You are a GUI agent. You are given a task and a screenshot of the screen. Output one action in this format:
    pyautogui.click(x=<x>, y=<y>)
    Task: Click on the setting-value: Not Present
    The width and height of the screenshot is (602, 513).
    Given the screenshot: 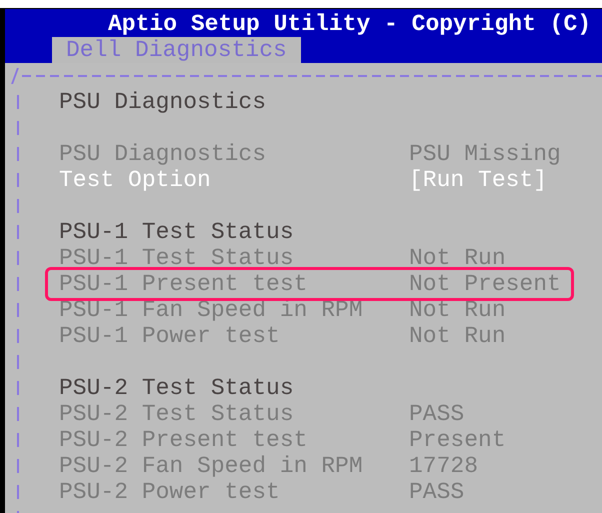 What is the action you would take?
    pyautogui.click(x=485, y=284)
    